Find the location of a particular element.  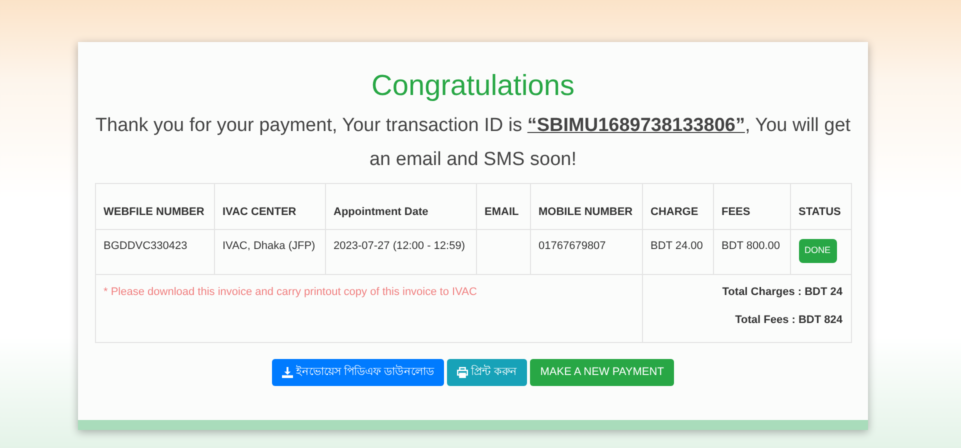

total-text: Total Charges : BDT 24 is located at coordinates (782, 292).